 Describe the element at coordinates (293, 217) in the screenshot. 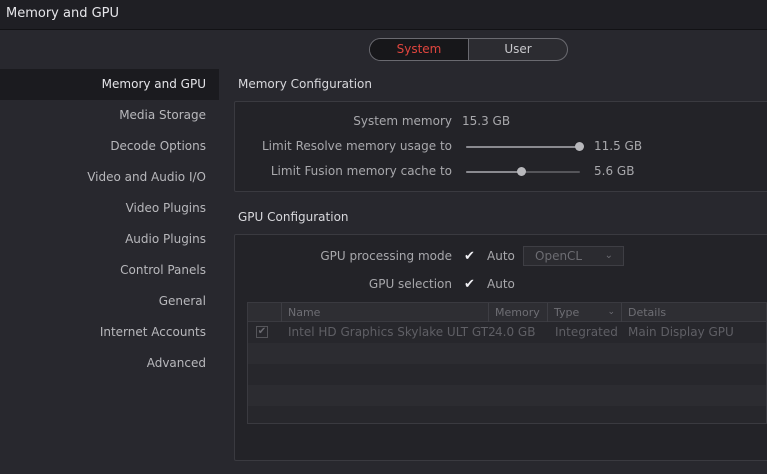

I see `gpu-section-title: GPU Configuration` at that location.